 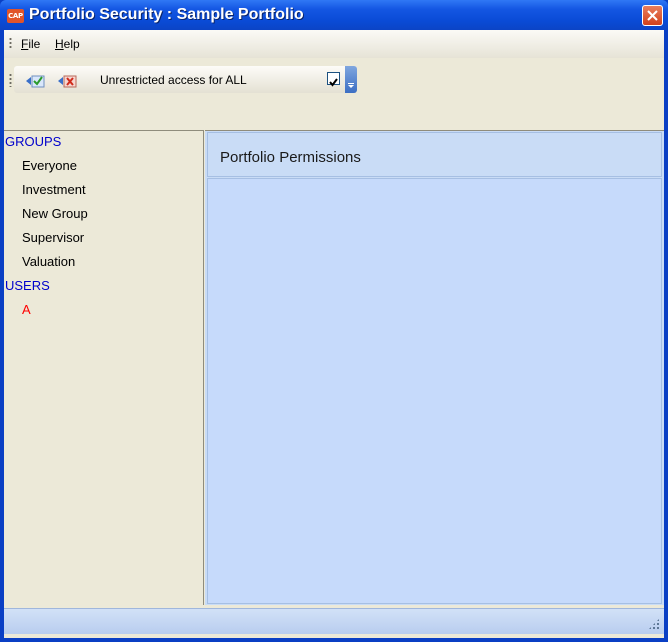 What do you see at coordinates (26, 309) in the screenshot?
I see `tree-user-a: A` at bounding box center [26, 309].